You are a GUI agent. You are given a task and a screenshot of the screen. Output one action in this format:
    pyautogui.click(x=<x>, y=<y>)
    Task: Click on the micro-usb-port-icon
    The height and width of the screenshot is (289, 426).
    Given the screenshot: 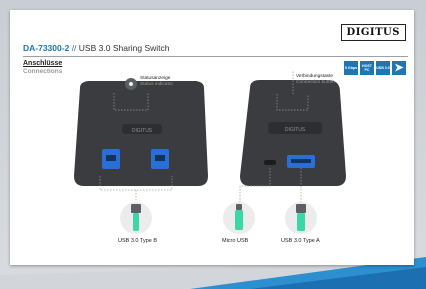 What is the action you would take?
    pyautogui.click(x=270, y=162)
    